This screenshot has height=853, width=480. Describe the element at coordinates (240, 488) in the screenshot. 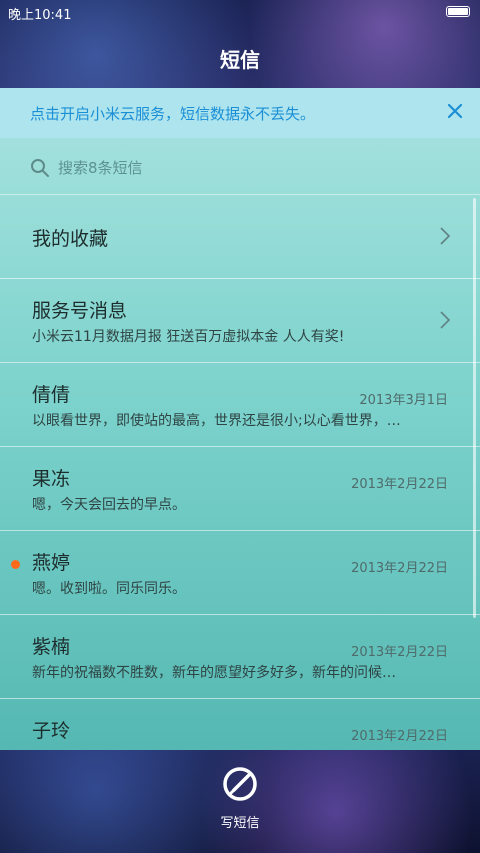

I see `conversation-row: 果冻 2013年2月22日 嗯，今天会回去的早点。` at that location.